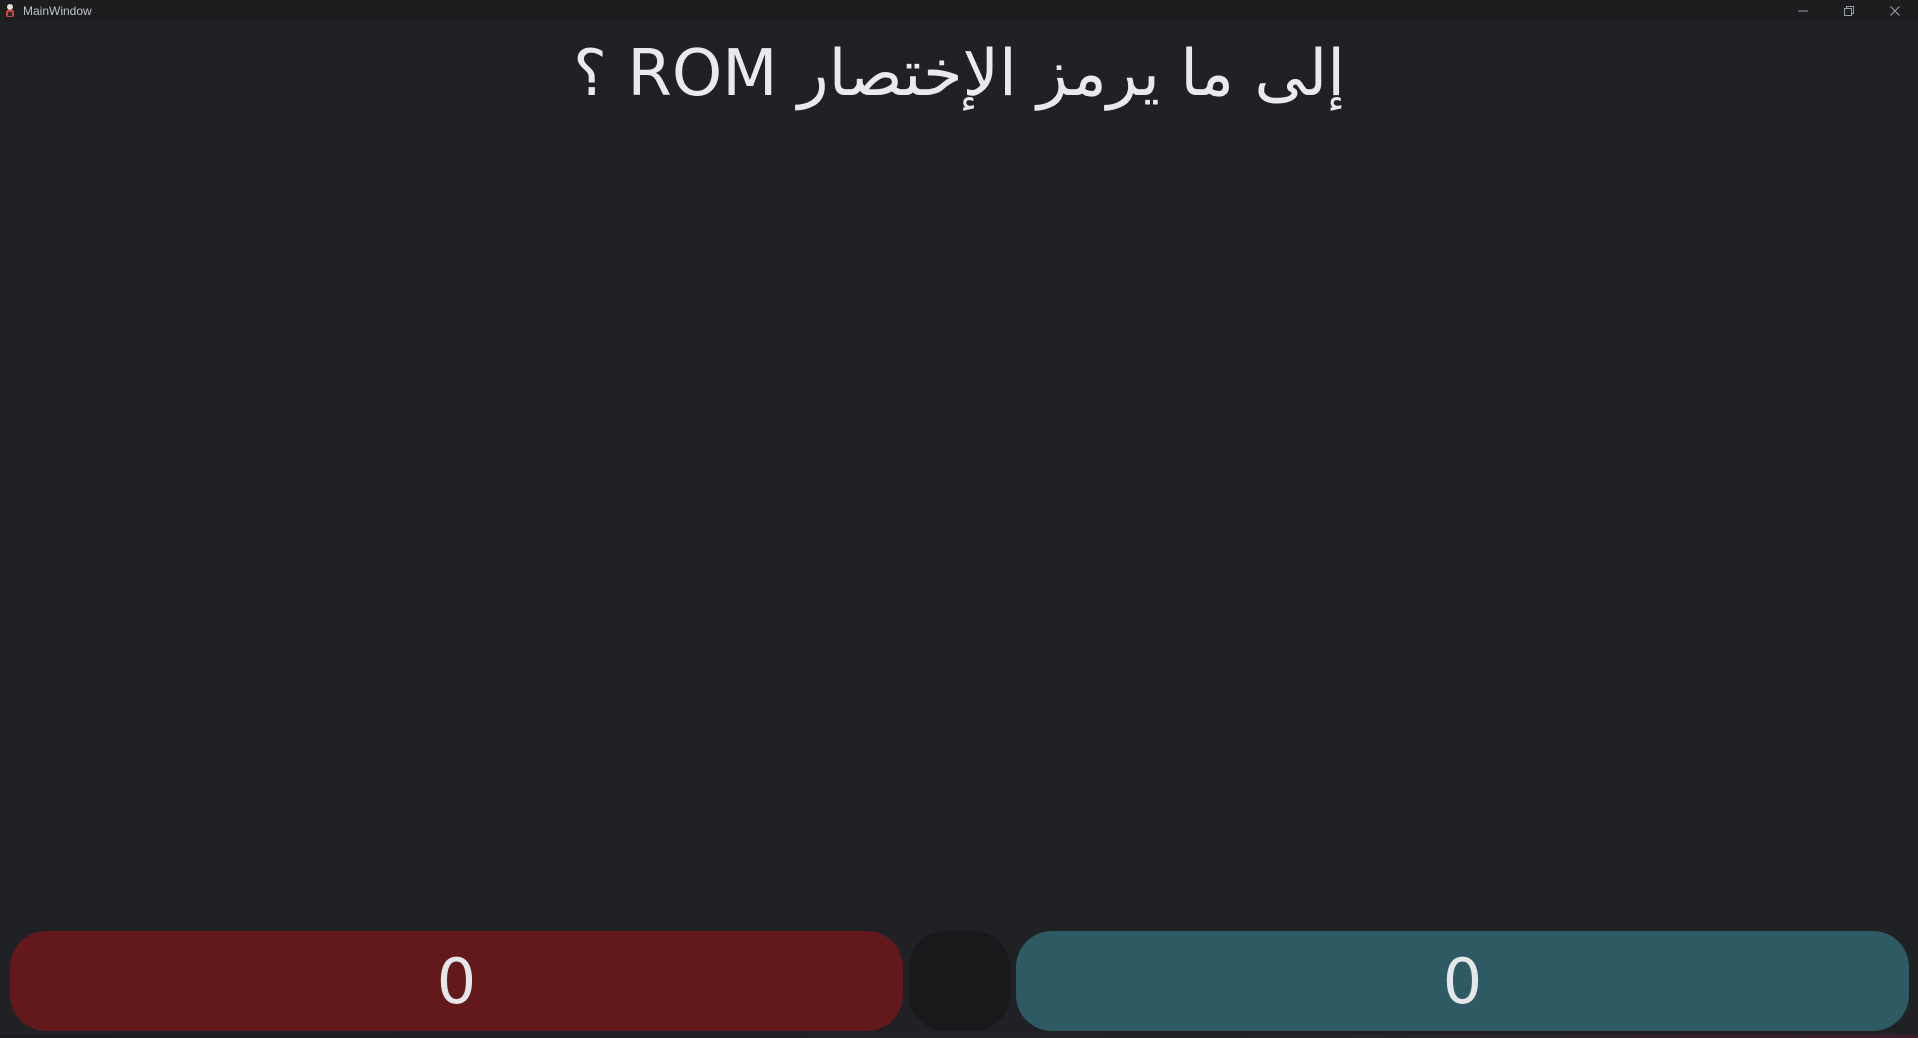 The image size is (1918, 1038). Describe the element at coordinates (959, 11) in the screenshot. I see `title-bar: MainWindow` at that location.